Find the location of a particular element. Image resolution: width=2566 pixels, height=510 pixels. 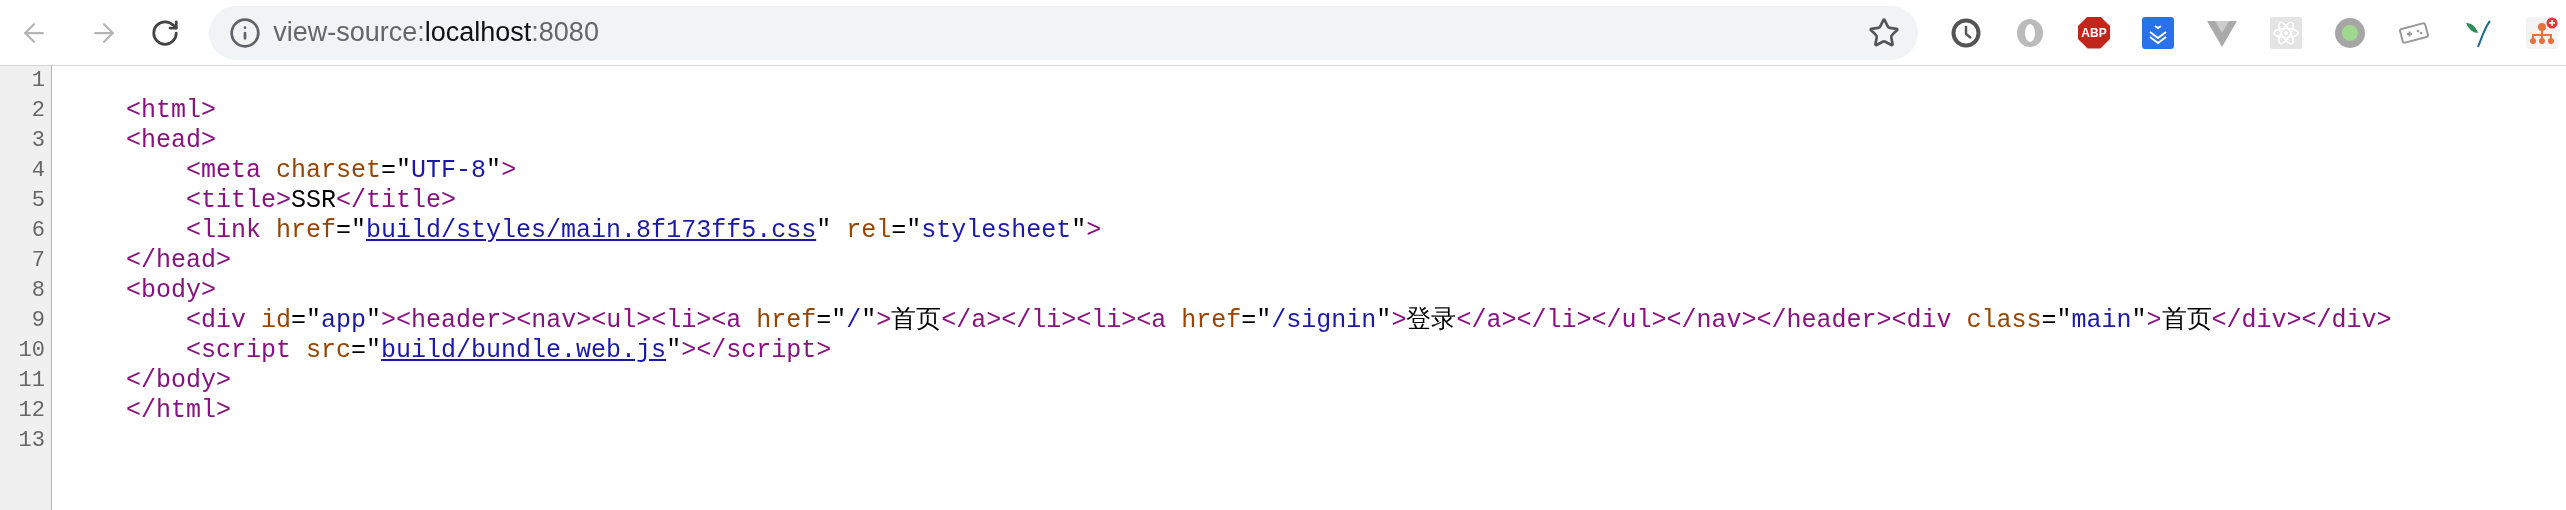

address-bar: view-source:localhost:8080 is located at coordinates (1063, 32).